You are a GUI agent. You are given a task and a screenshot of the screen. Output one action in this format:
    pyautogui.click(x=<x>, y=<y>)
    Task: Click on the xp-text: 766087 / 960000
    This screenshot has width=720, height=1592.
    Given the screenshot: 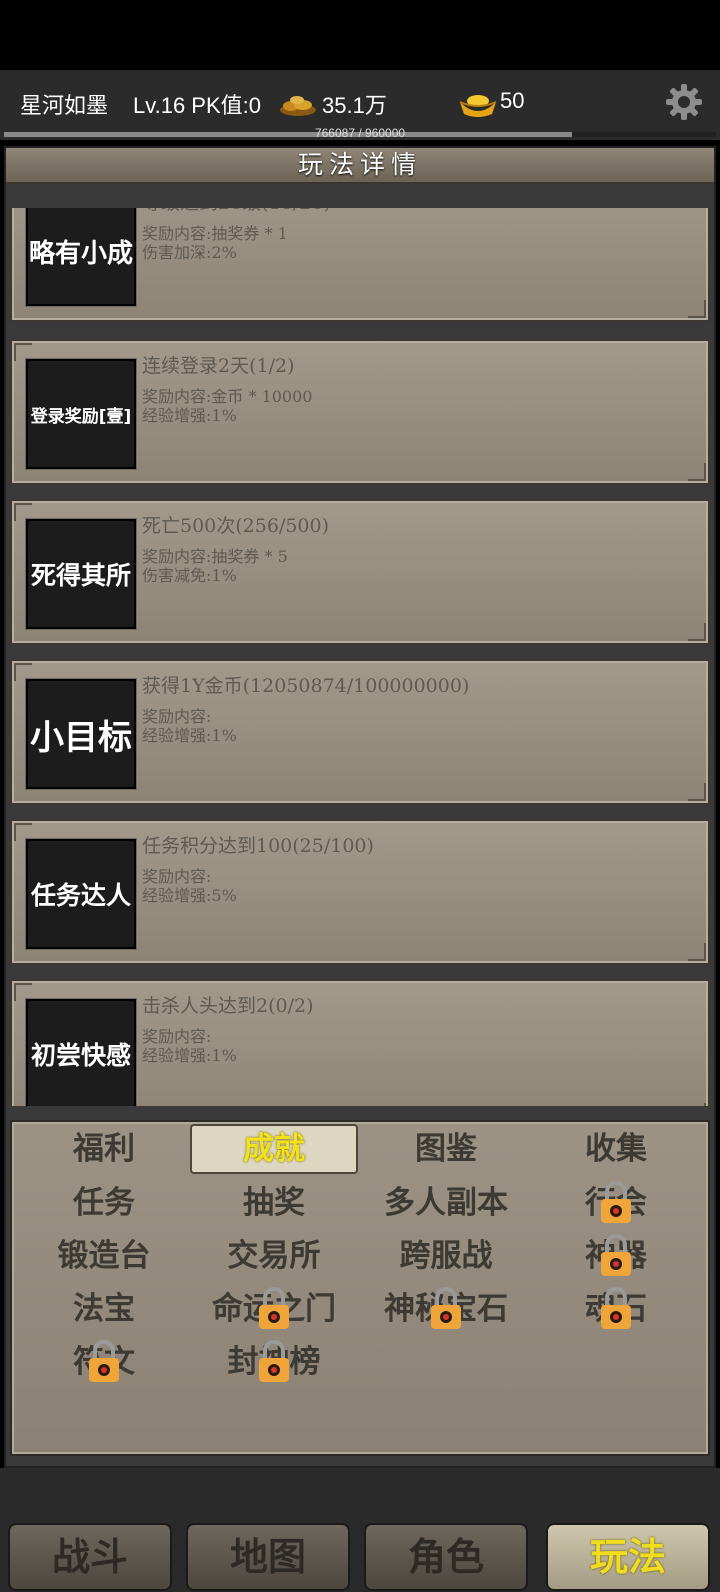 What is the action you would take?
    pyautogui.click(x=360, y=133)
    